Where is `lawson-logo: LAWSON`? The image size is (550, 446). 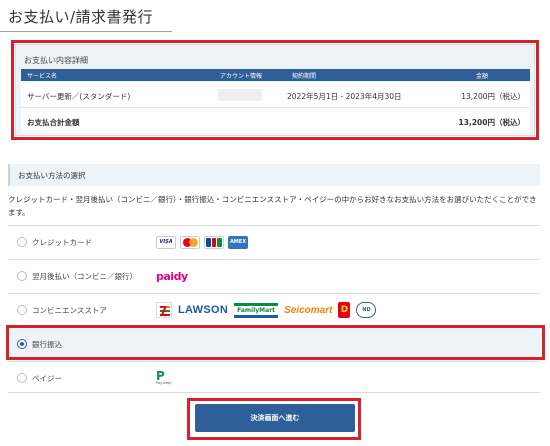
lawson-logo: LAWSON is located at coordinates (203, 310).